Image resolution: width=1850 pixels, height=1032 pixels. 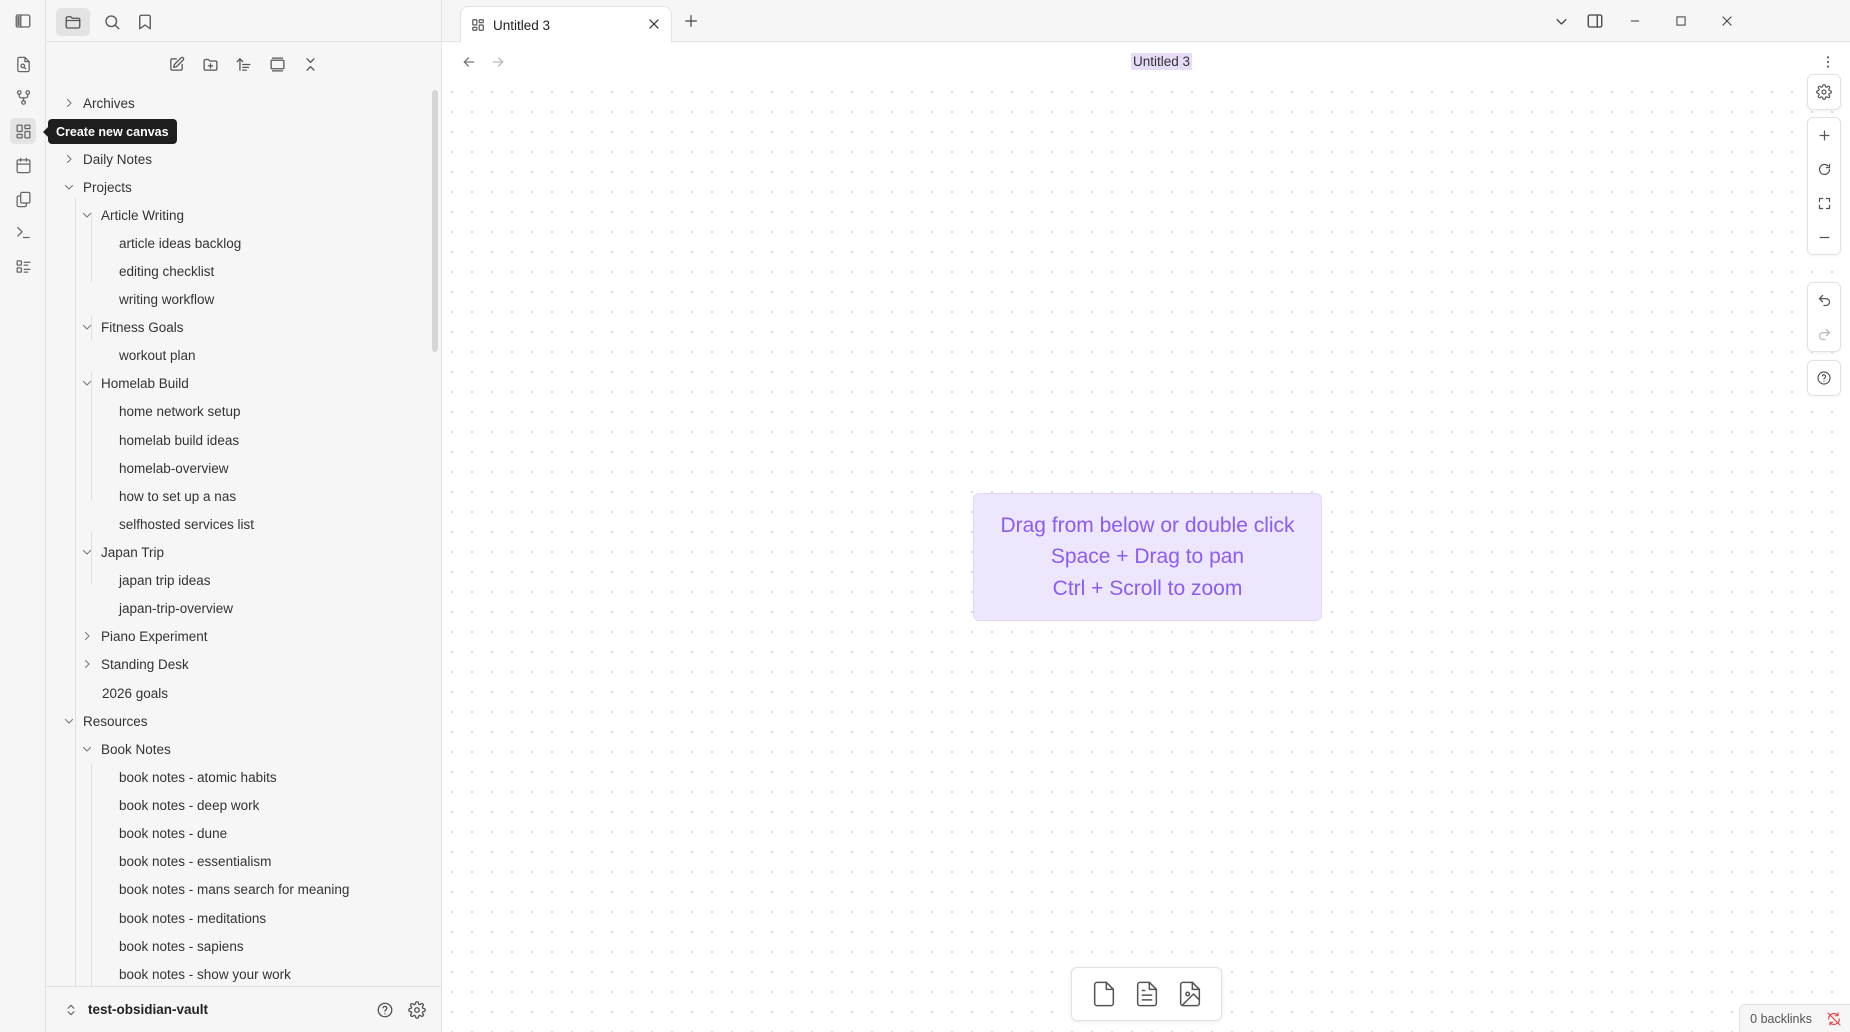 I want to click on file-item: writing workflow, so click(x=166, y=299).